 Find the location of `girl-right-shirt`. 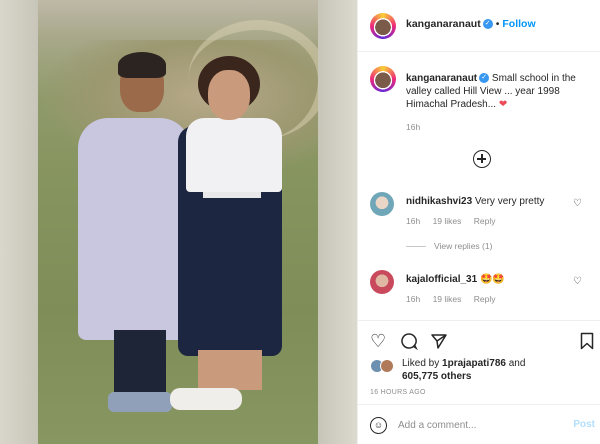

girl-right-shirt is located at coordinates (234, 155).